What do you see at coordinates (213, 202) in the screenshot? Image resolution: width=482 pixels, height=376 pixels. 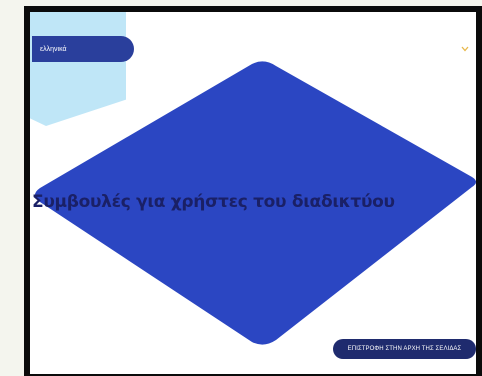 I see `page-title: Συμβουλές για χρήστες του διαδικτύου` at bounding box center [213, 202].